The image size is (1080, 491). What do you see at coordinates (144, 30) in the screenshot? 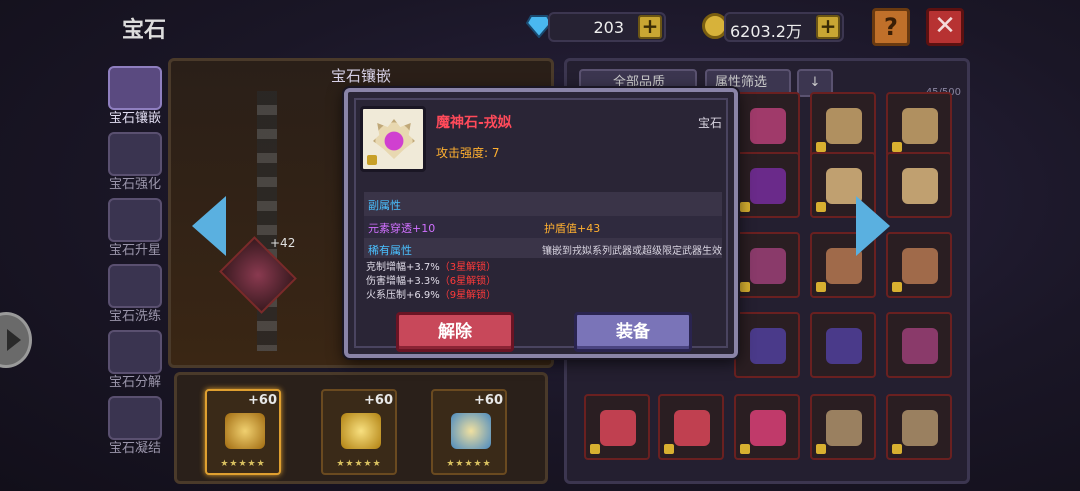
I see `page-title: 宝石` at bounding box center [144, 30].